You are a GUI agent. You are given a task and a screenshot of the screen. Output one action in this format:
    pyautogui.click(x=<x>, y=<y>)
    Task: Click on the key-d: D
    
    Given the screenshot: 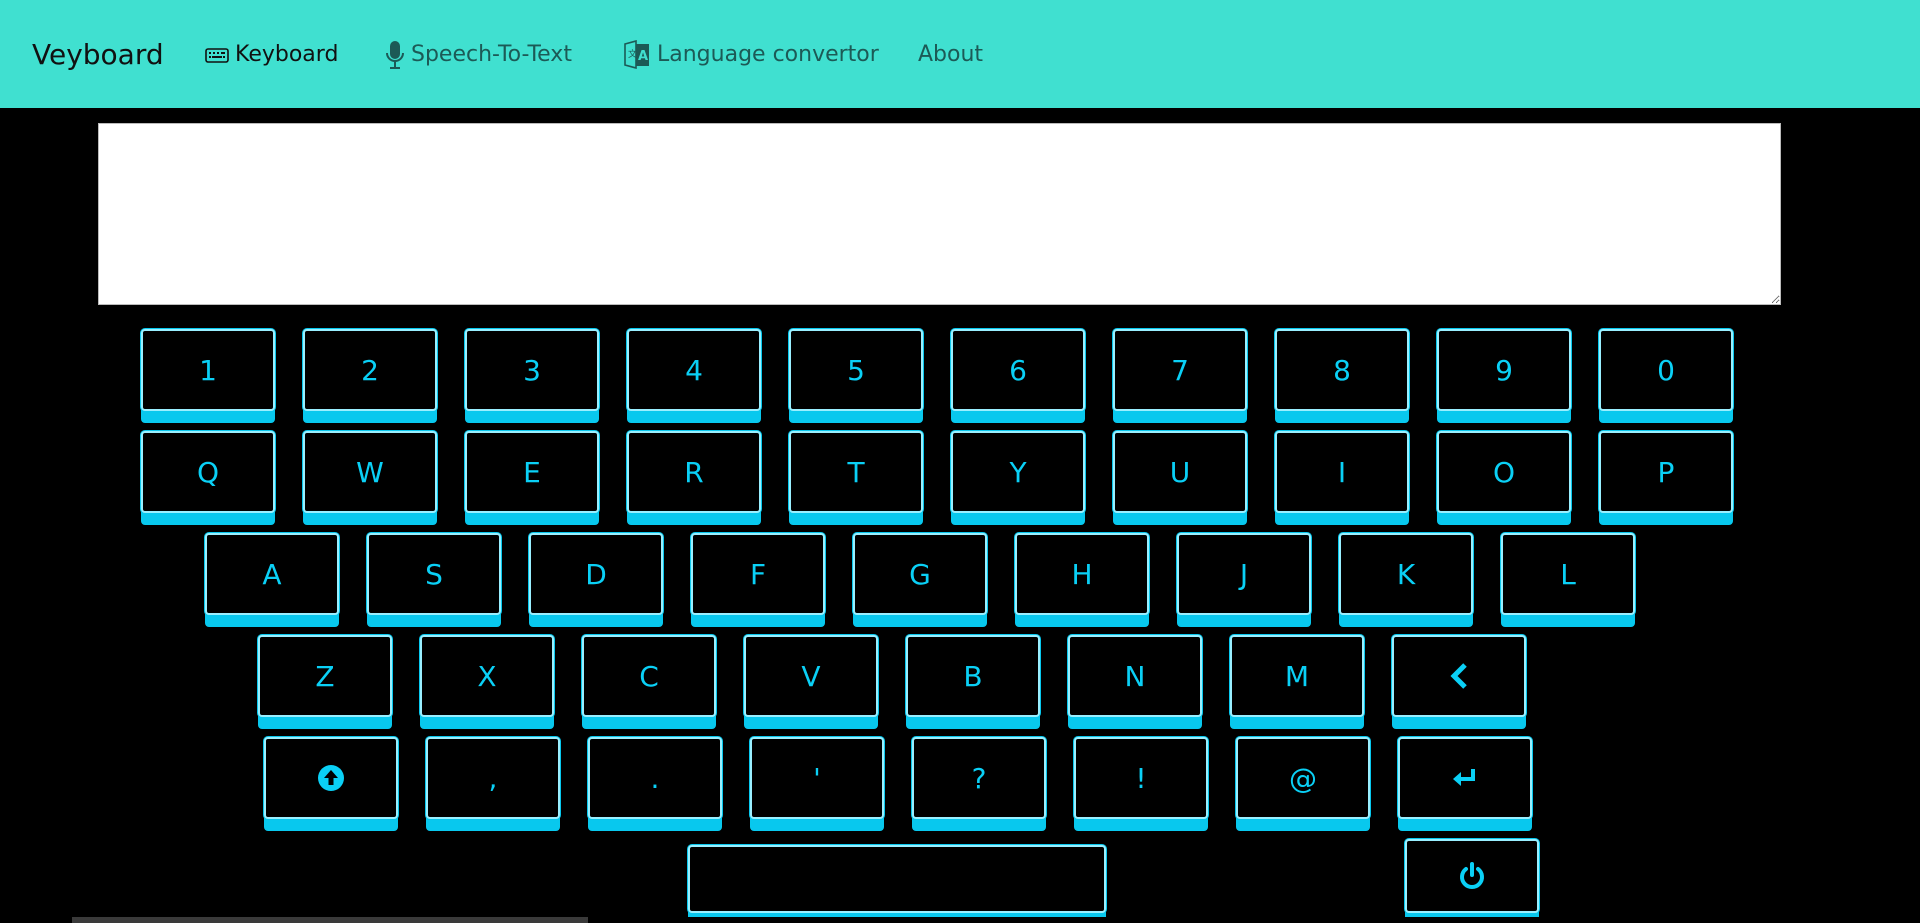 What is the action you would take?
    pyautogui.click(x=596, y=574)
    